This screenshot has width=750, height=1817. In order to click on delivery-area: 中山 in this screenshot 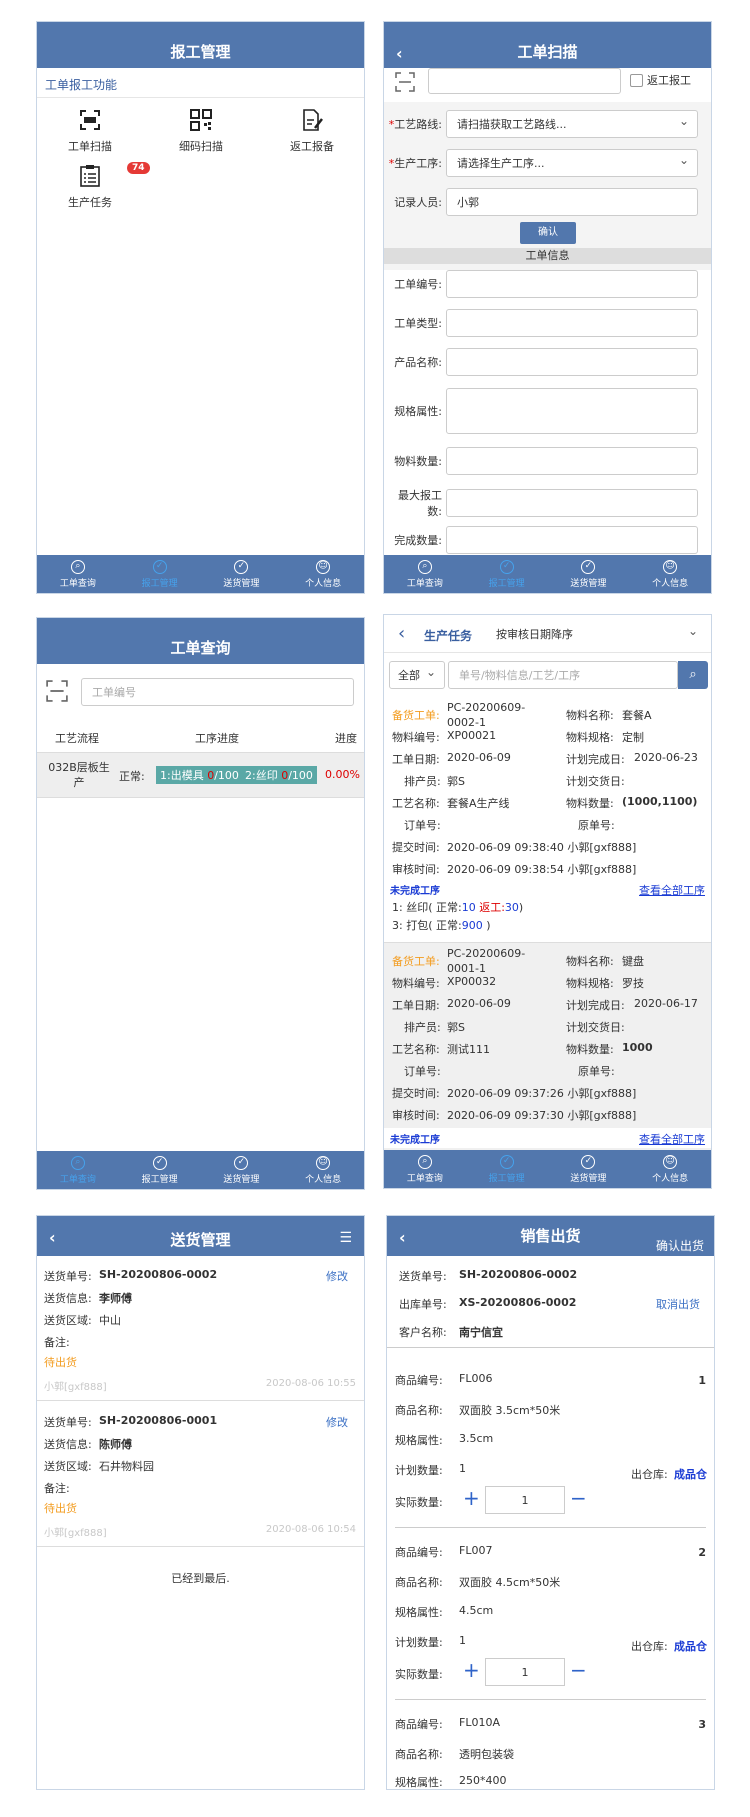, I will do `click(110, 1320)`.